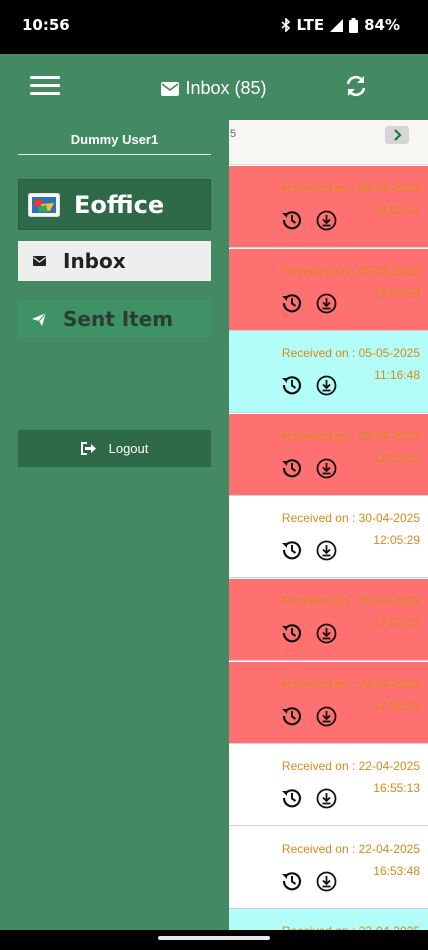 Image resolution: width=428 pixels, height=950 pixels. Describe the element at coordinates (88, 448) in the screenshot. I see `sign-out-icon` at that location.